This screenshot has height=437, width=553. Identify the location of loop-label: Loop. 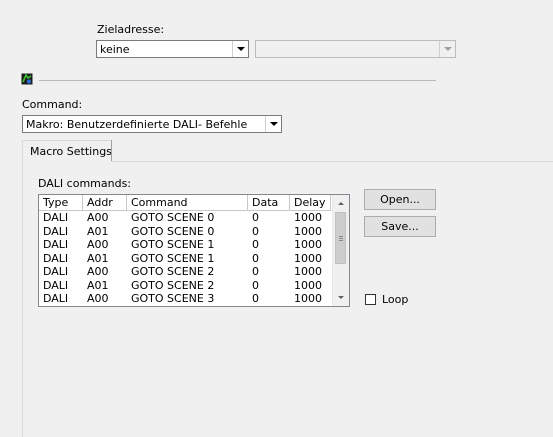
(395, 299).